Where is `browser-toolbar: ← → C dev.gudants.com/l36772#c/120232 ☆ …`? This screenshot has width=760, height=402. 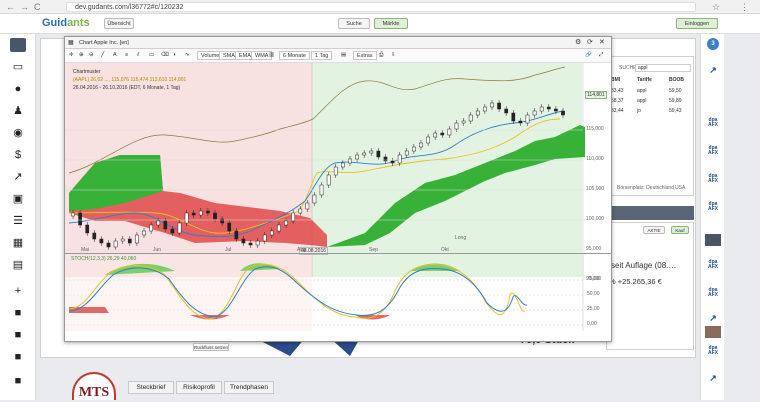
browser-toolbar: ← → C dev.gudants.com/l36772#c/120232 ☆ … is located at coordinates (380, 7).